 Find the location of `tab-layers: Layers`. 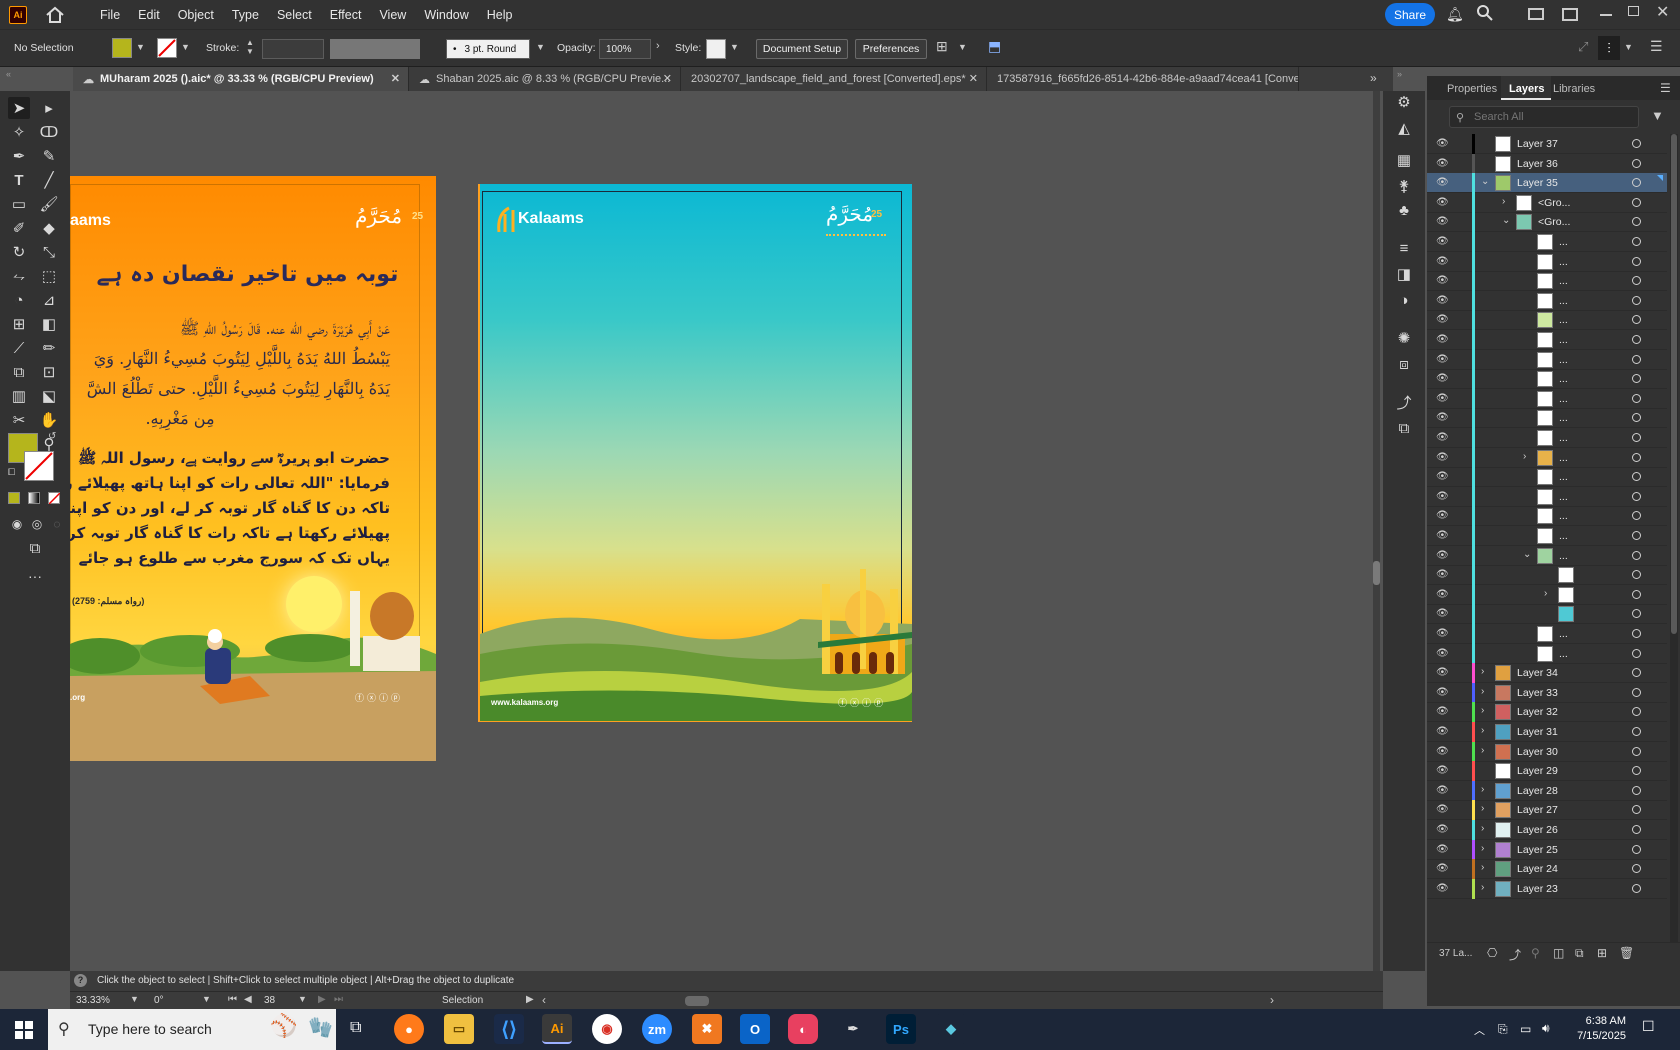

tab-layers: Layers is located at coordinates (1526, 89).